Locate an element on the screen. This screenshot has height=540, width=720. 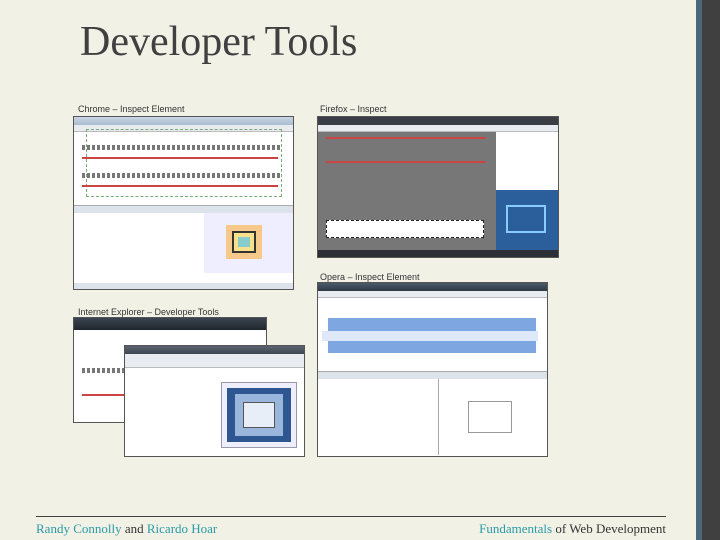
author-and: and is located at coordinates (134, 528).